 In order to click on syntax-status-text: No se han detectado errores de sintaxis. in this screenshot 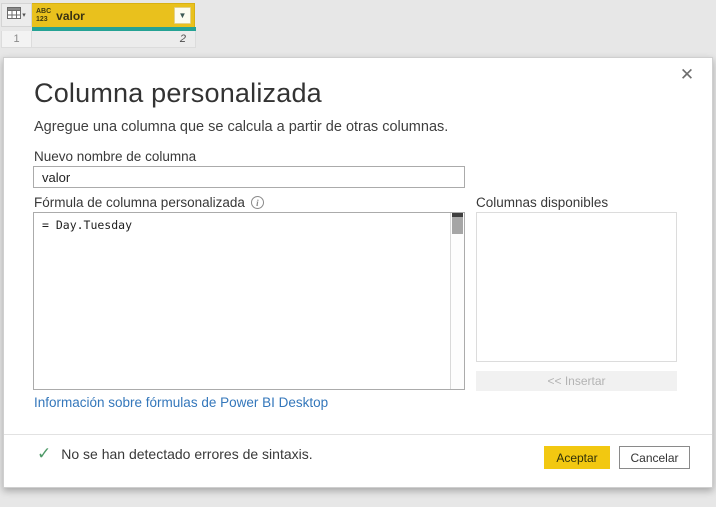, I will do `click(187, 453)`.